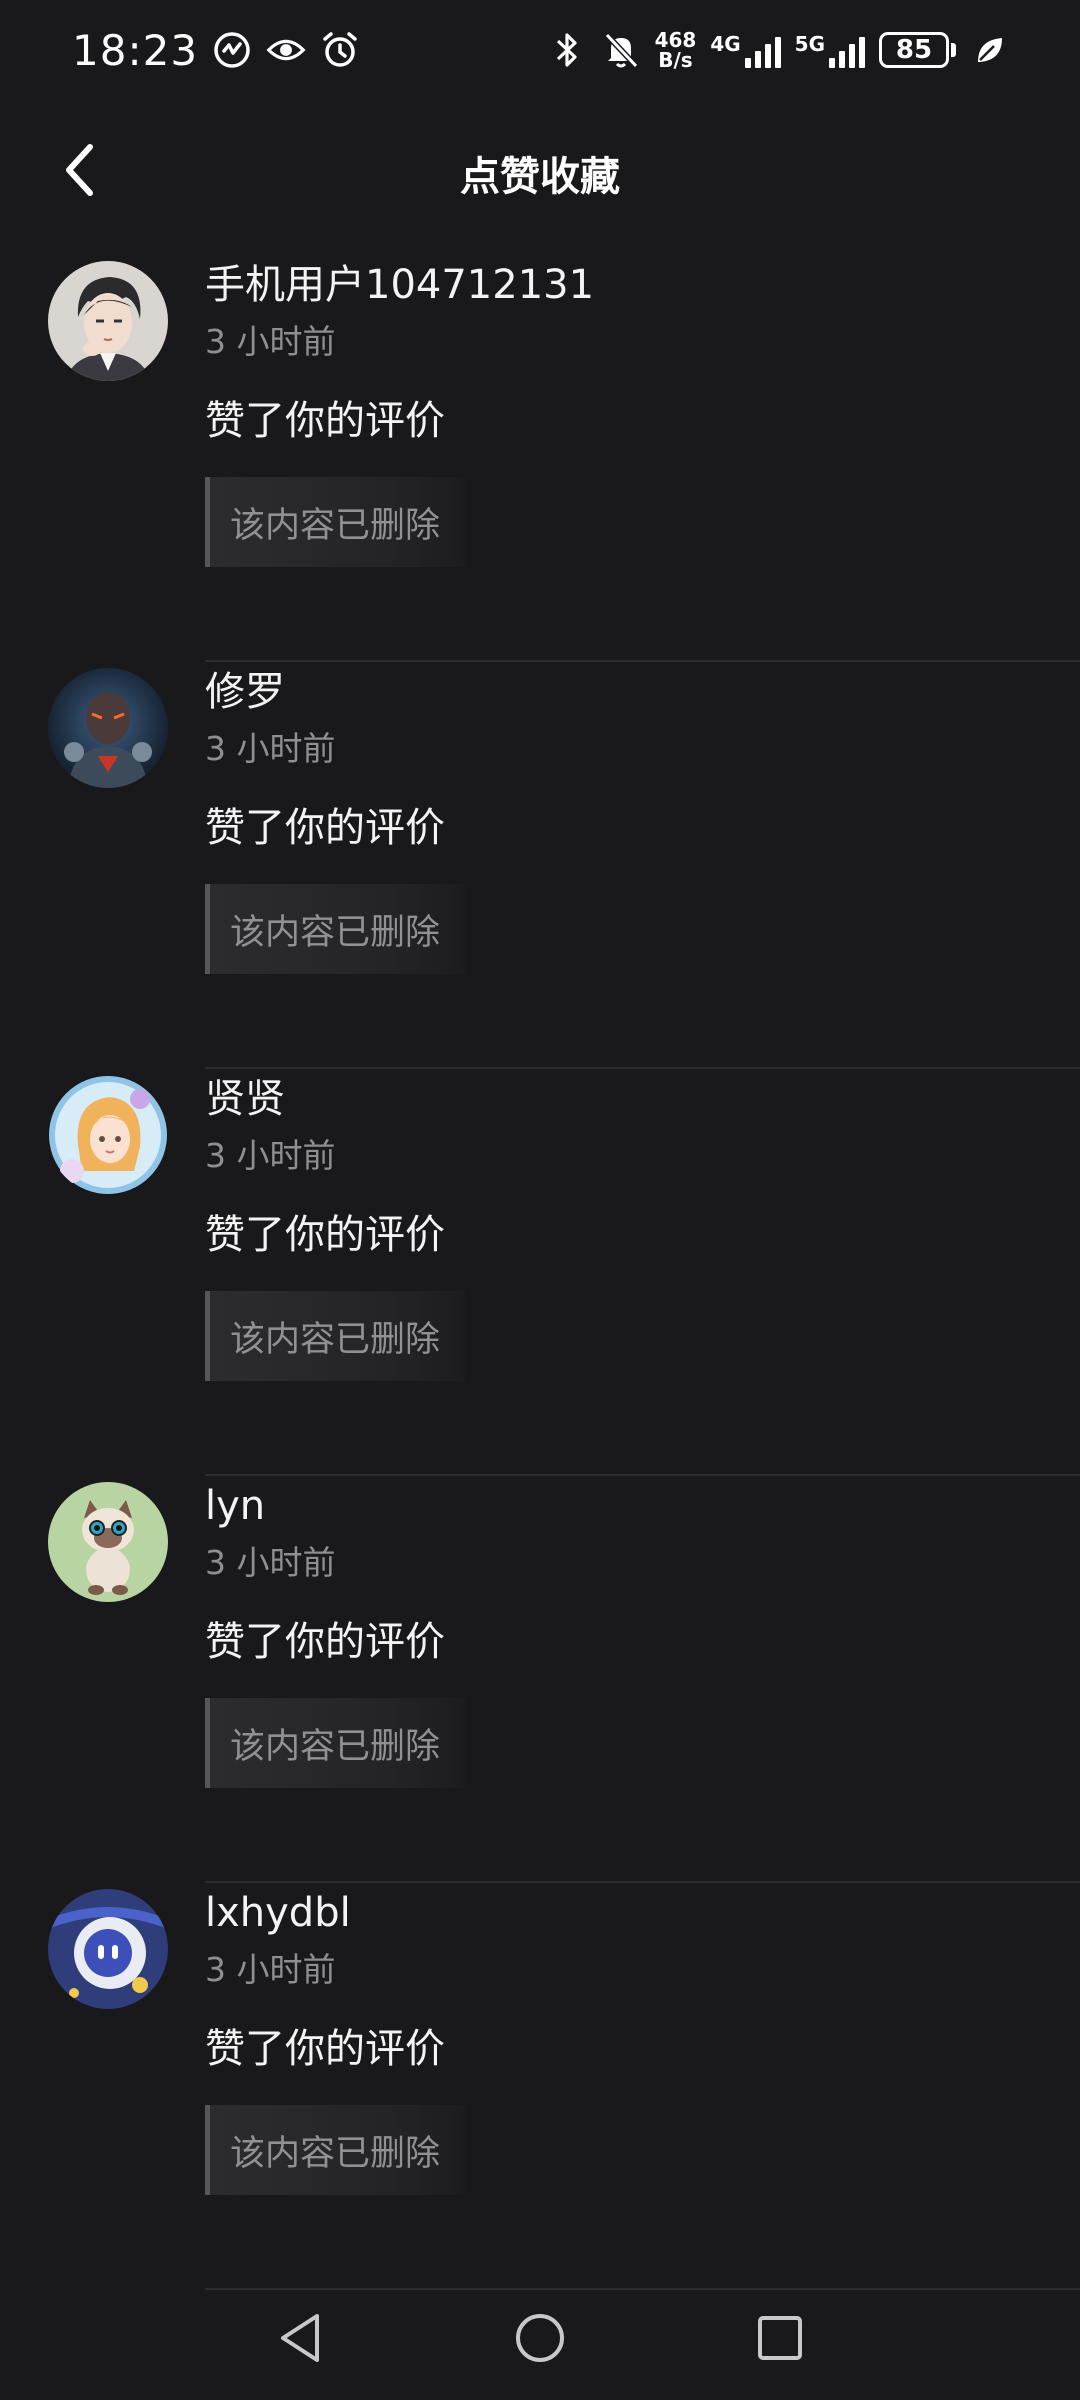 Image resolution: width=1080 pixels, height=2400 pixels. Describe the element at coordinates (642, 1506) in the screenshot. I see `username: lyn` at that location.